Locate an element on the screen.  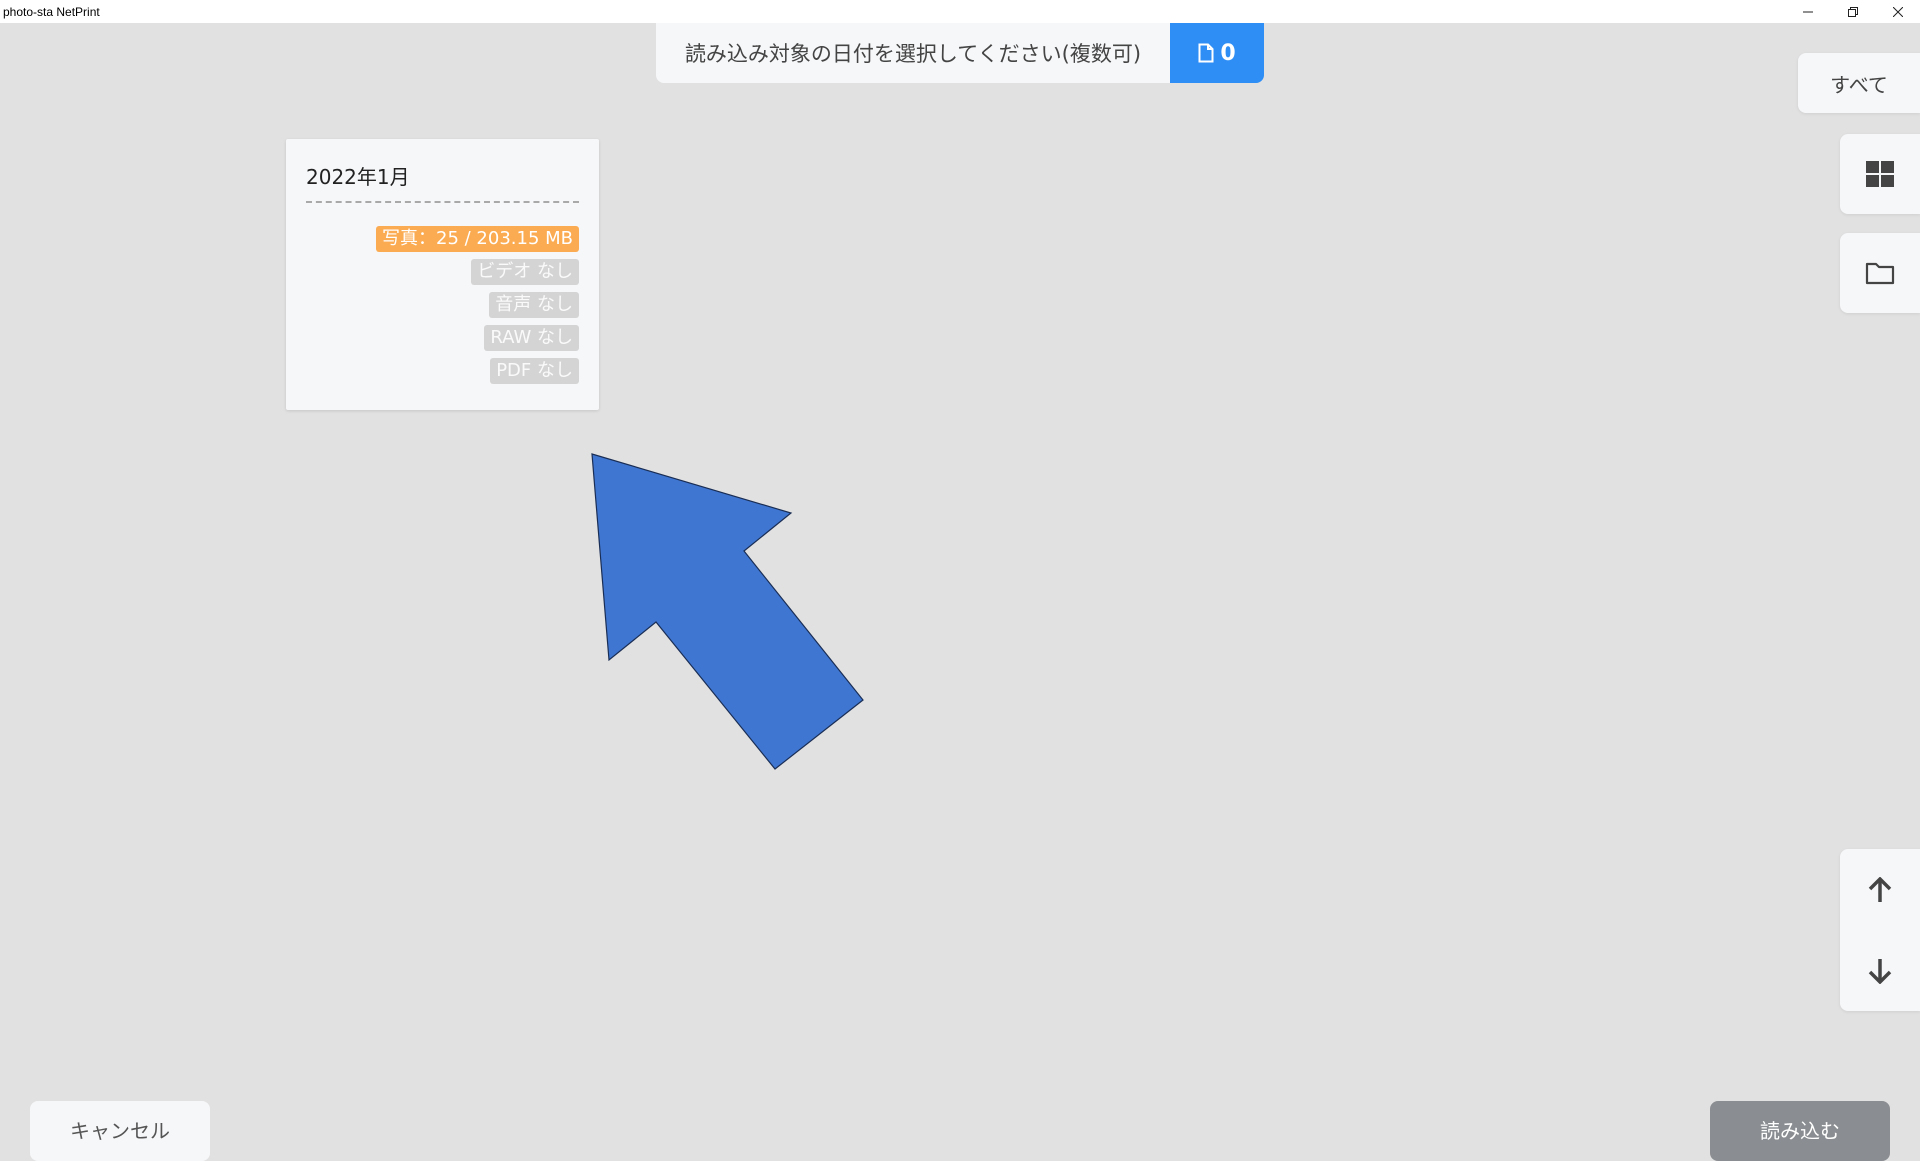
restore-icon is located at coordinates (1852, 11).